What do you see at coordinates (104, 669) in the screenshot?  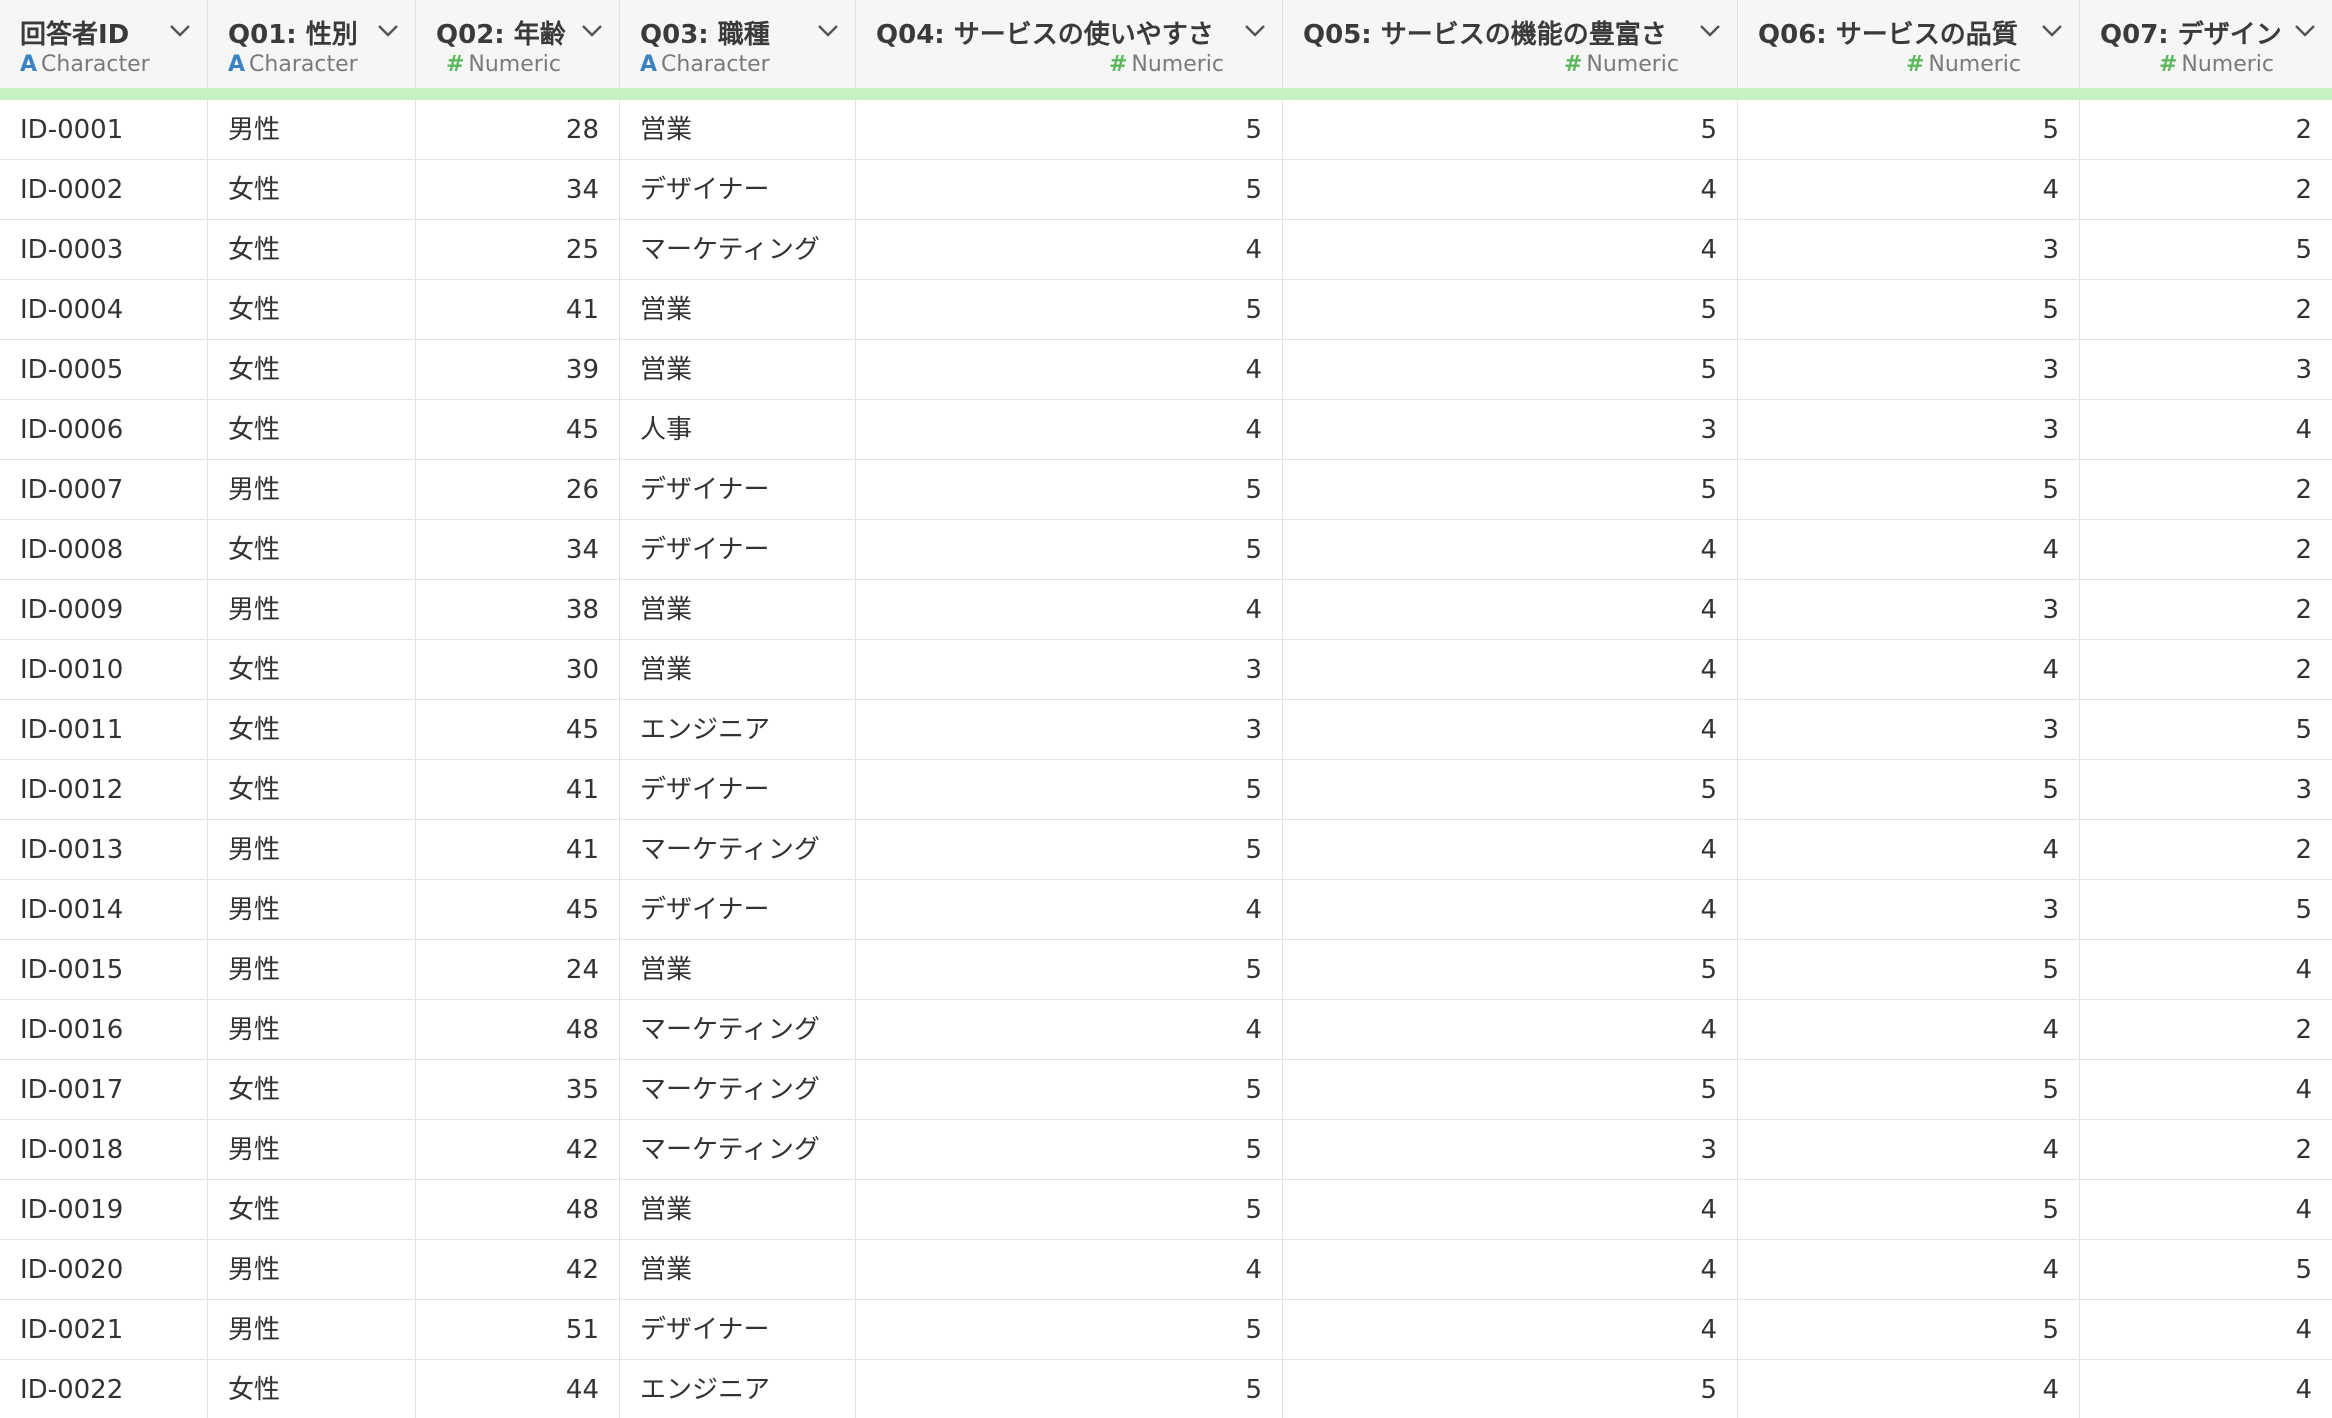 I see `table-cell: ID-0010` at bounding box center [104, 669].